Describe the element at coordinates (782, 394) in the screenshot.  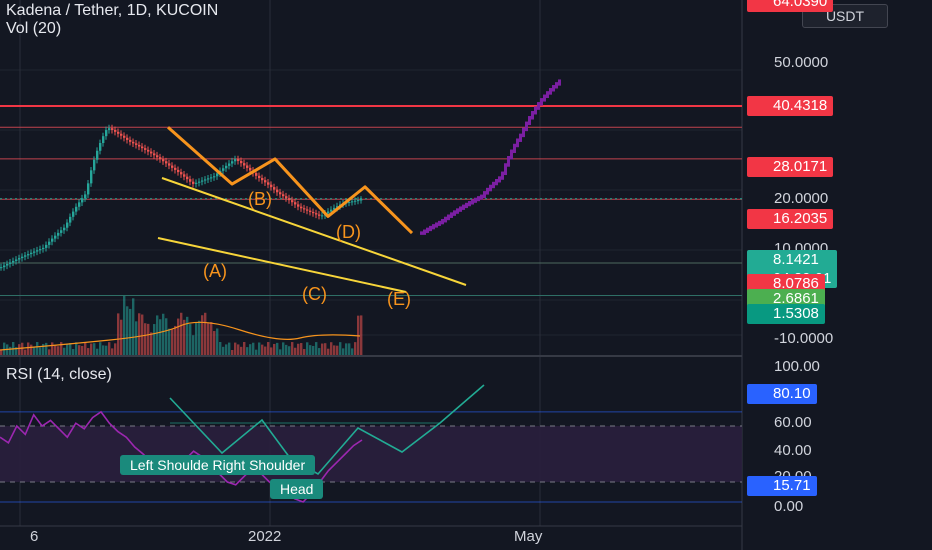
I see `rsi-tag-high: 80.10` at that location.